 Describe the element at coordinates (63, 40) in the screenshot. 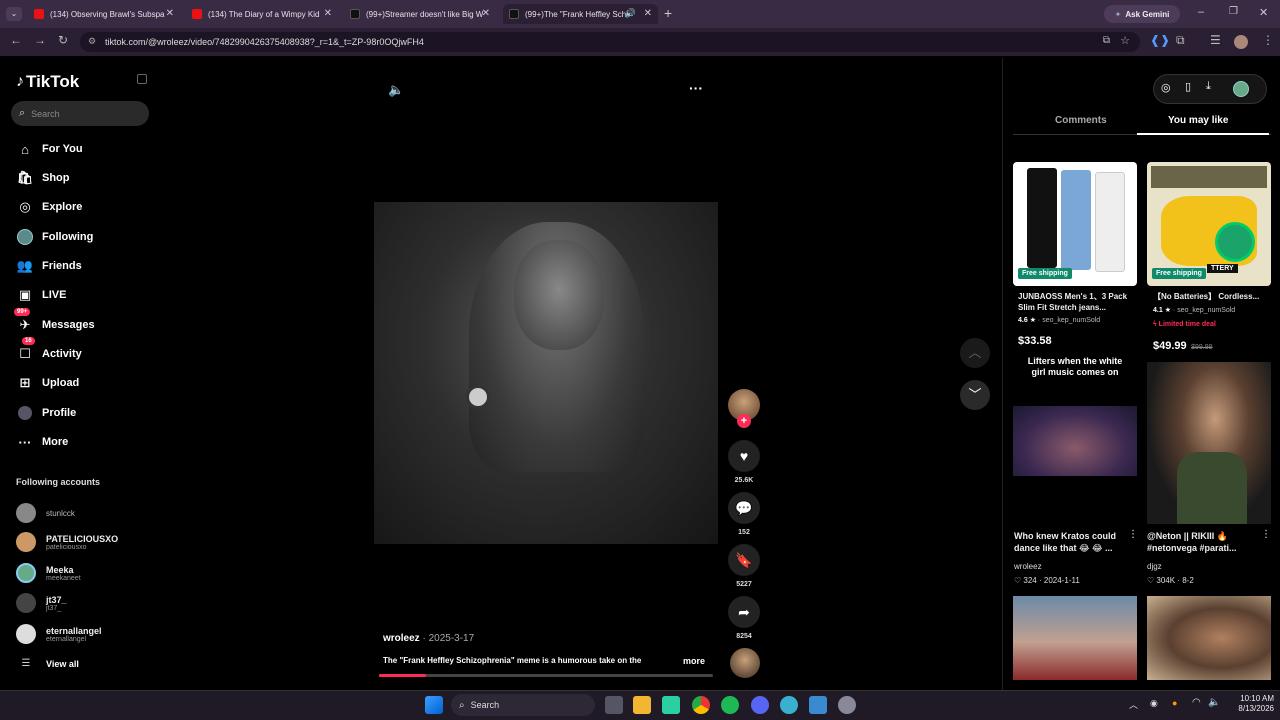

I see `reload-icon: ↻` at that location.